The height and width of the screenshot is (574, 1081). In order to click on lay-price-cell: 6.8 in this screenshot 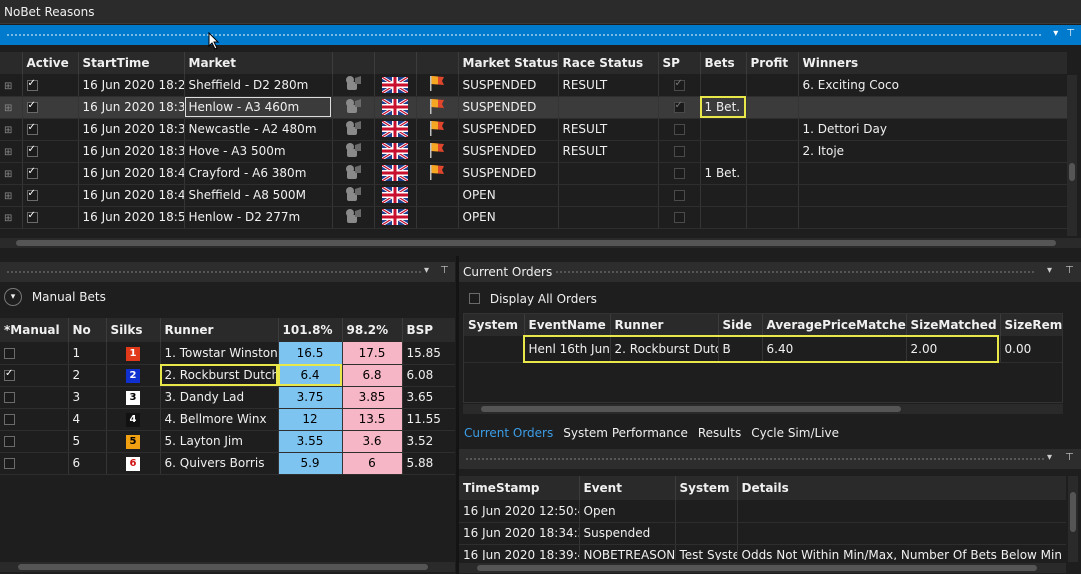, I will do `click(372, 375)`.